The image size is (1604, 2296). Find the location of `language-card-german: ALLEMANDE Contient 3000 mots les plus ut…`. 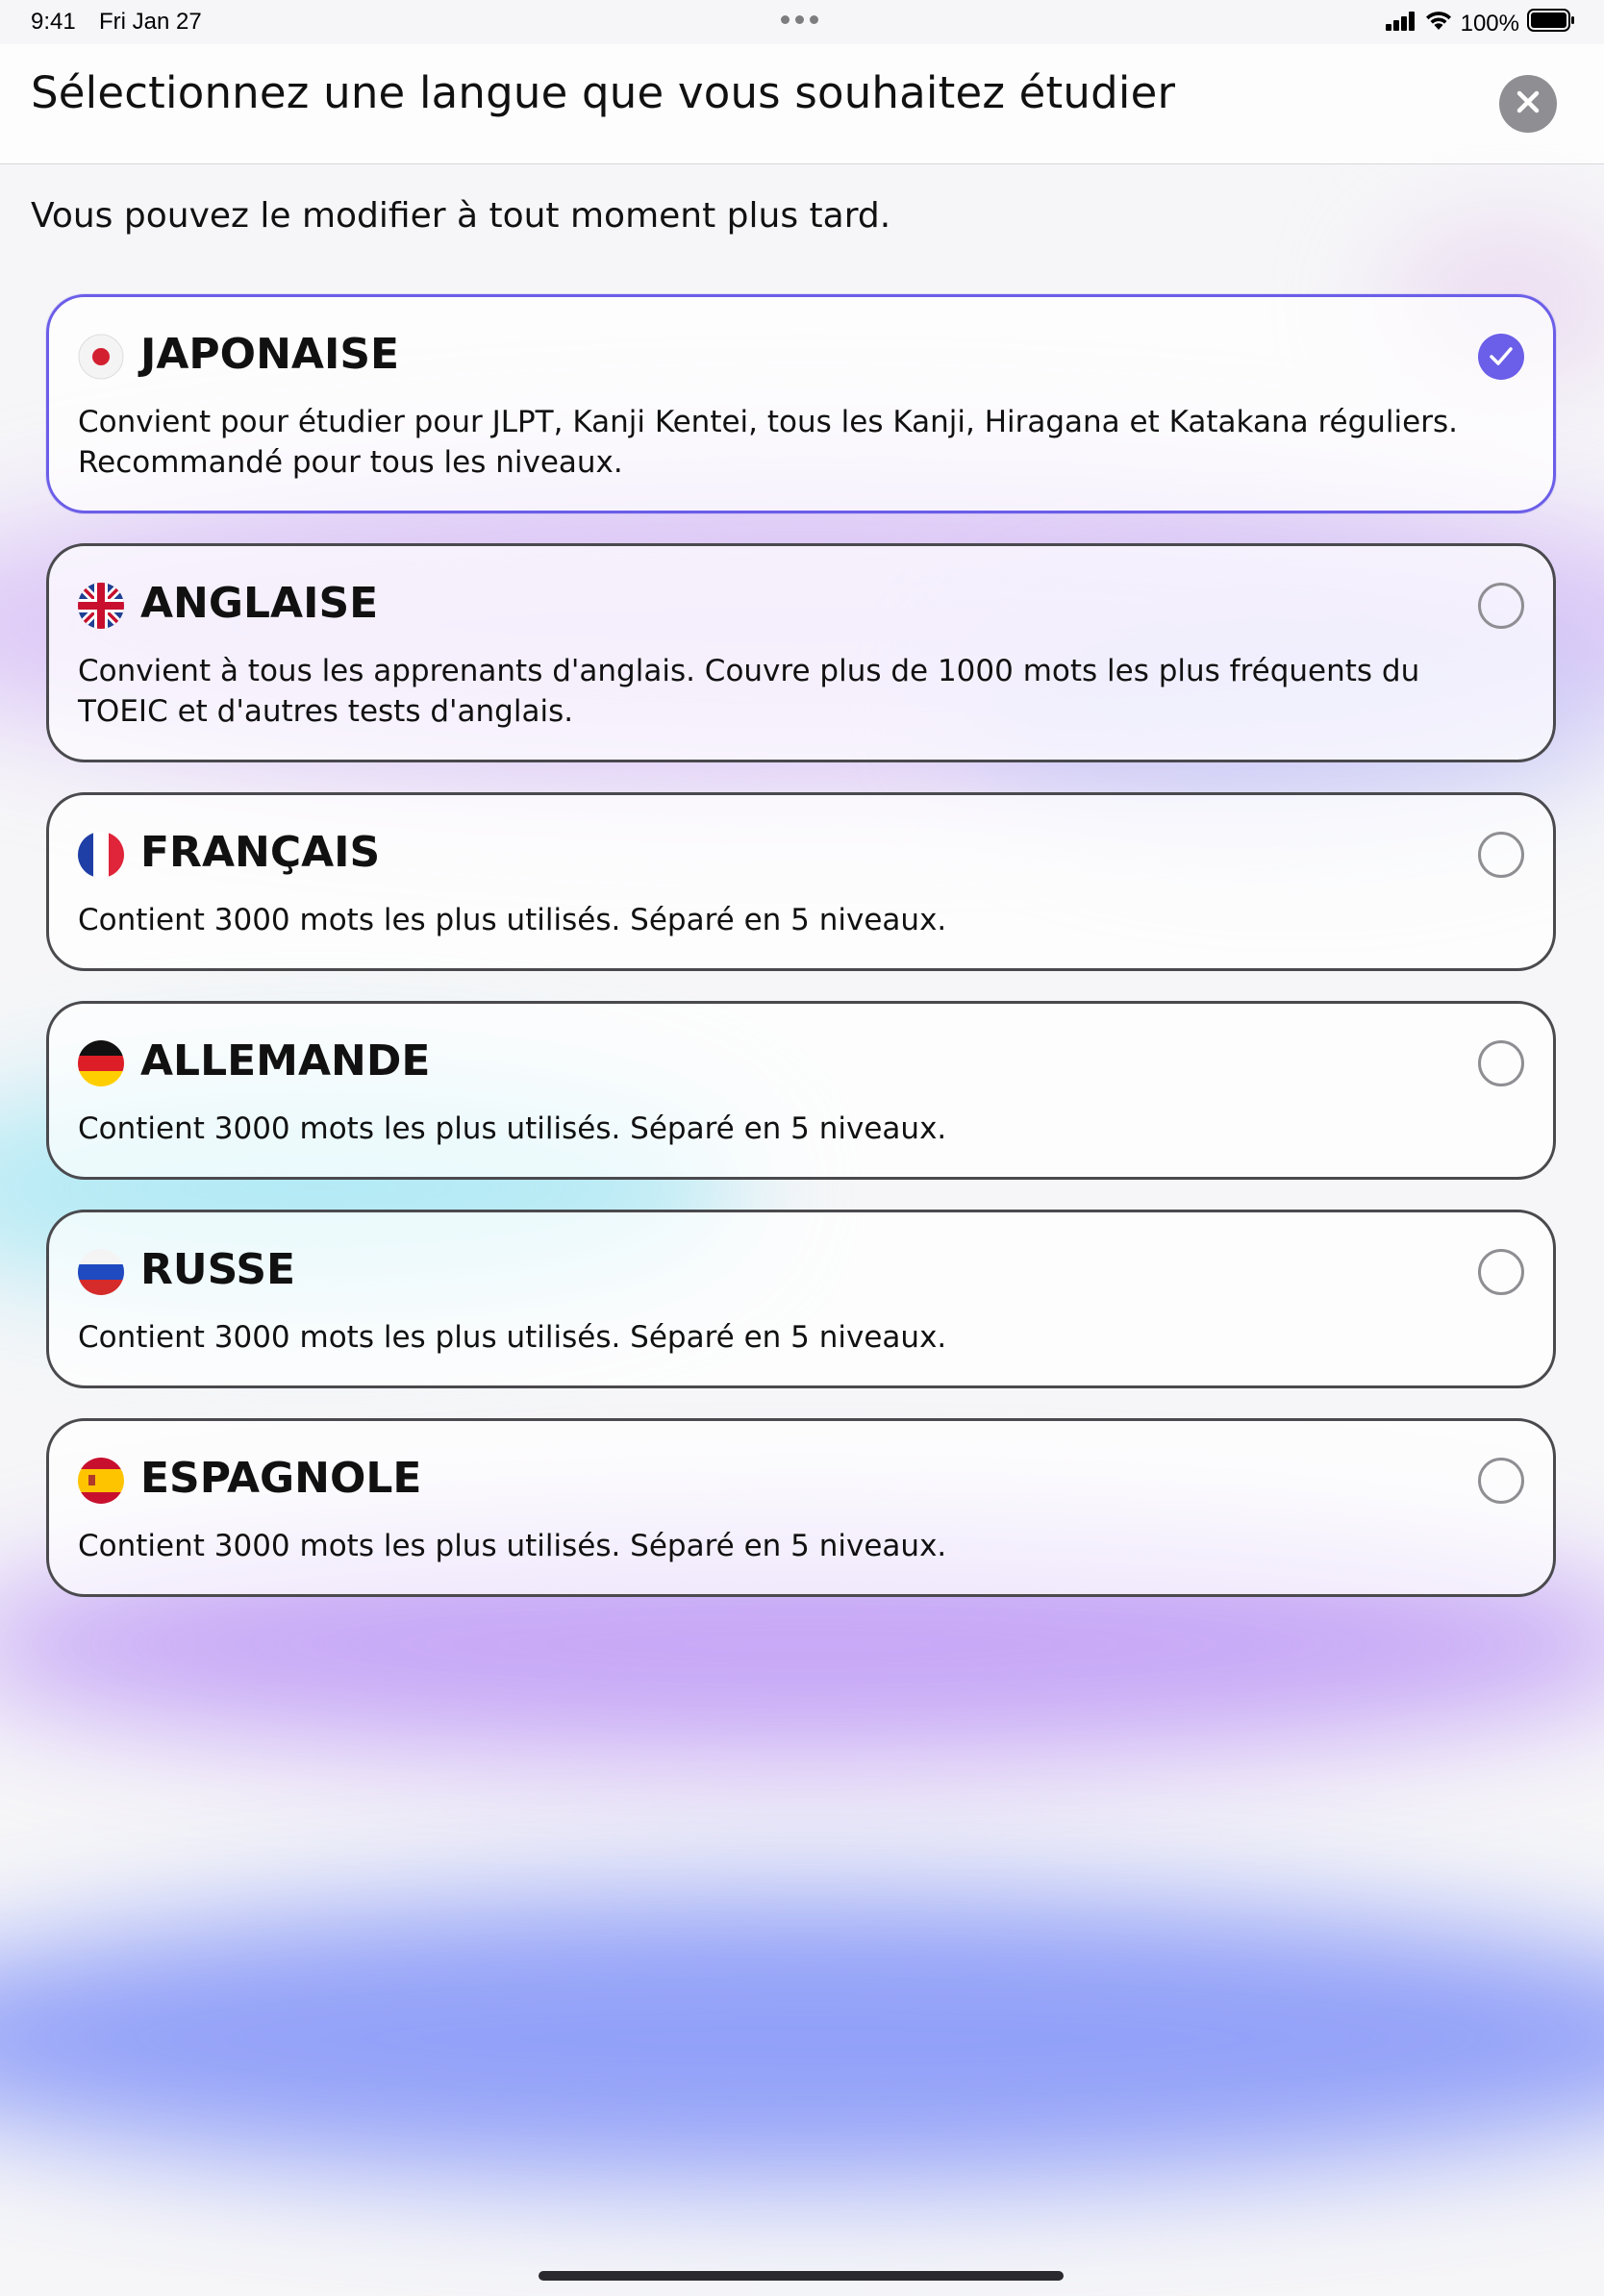

language-card-german: ALLEMANDE Contient 3000 mots les plus ut… is located at coordinates (801, 1090).